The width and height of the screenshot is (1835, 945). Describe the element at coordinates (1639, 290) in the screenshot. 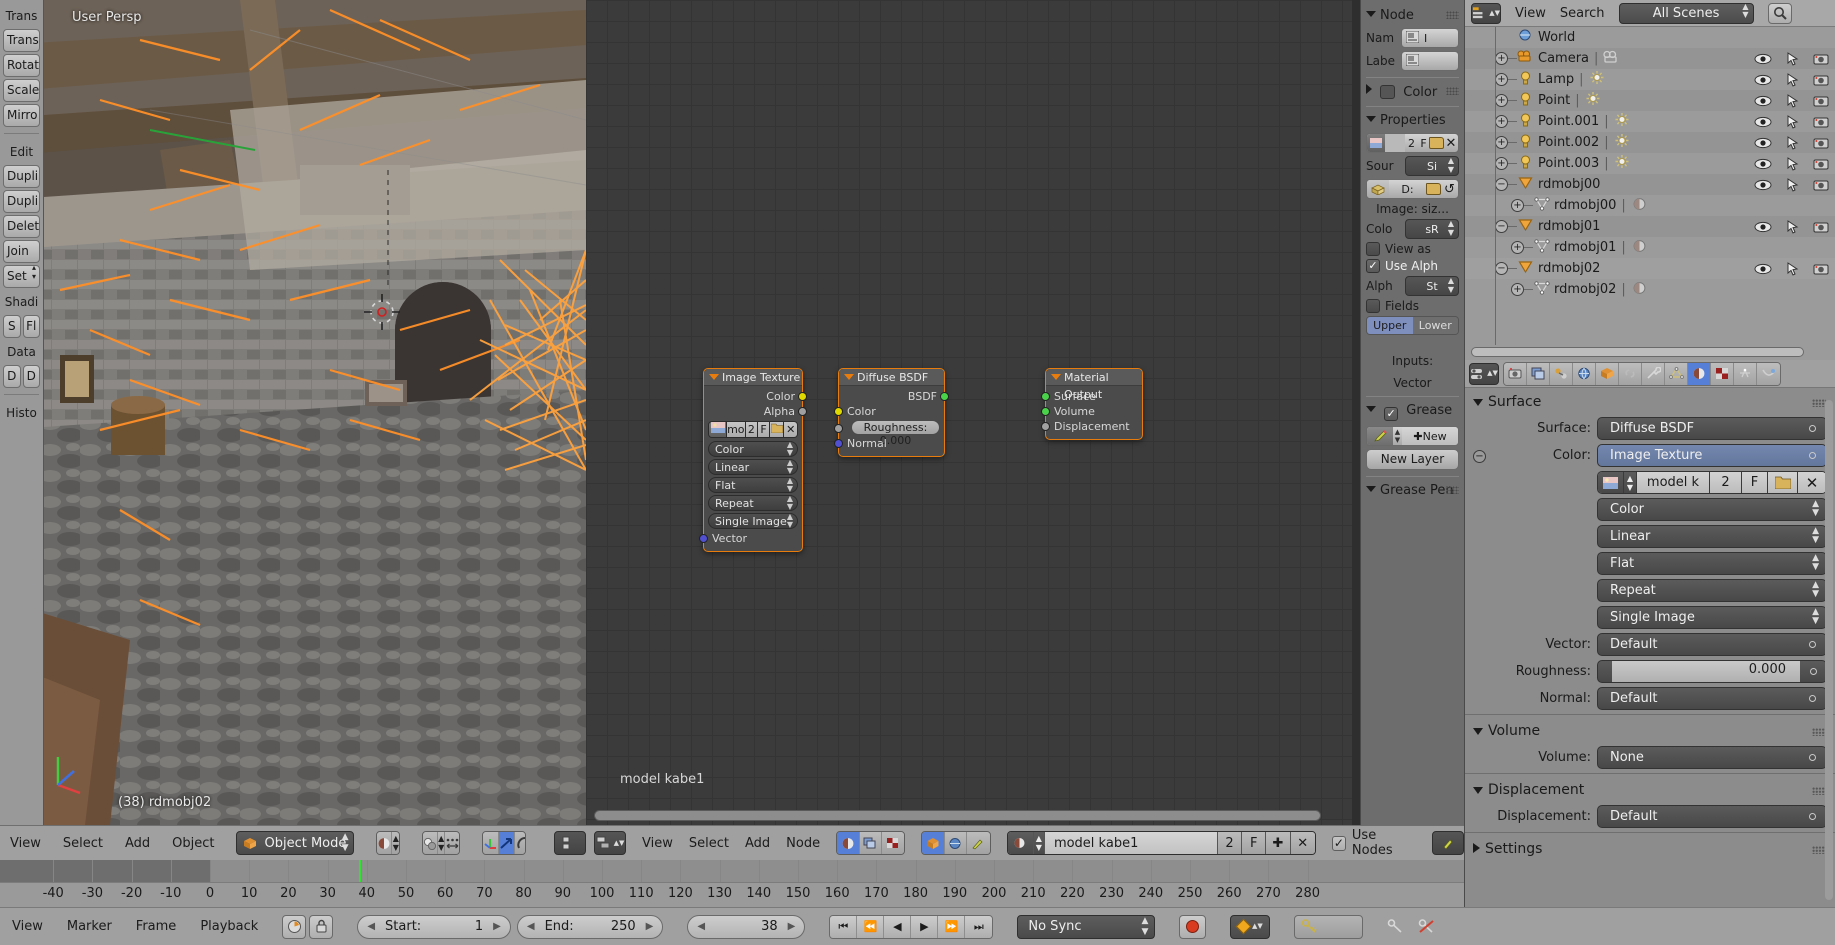

I see `material-icon` at that location.